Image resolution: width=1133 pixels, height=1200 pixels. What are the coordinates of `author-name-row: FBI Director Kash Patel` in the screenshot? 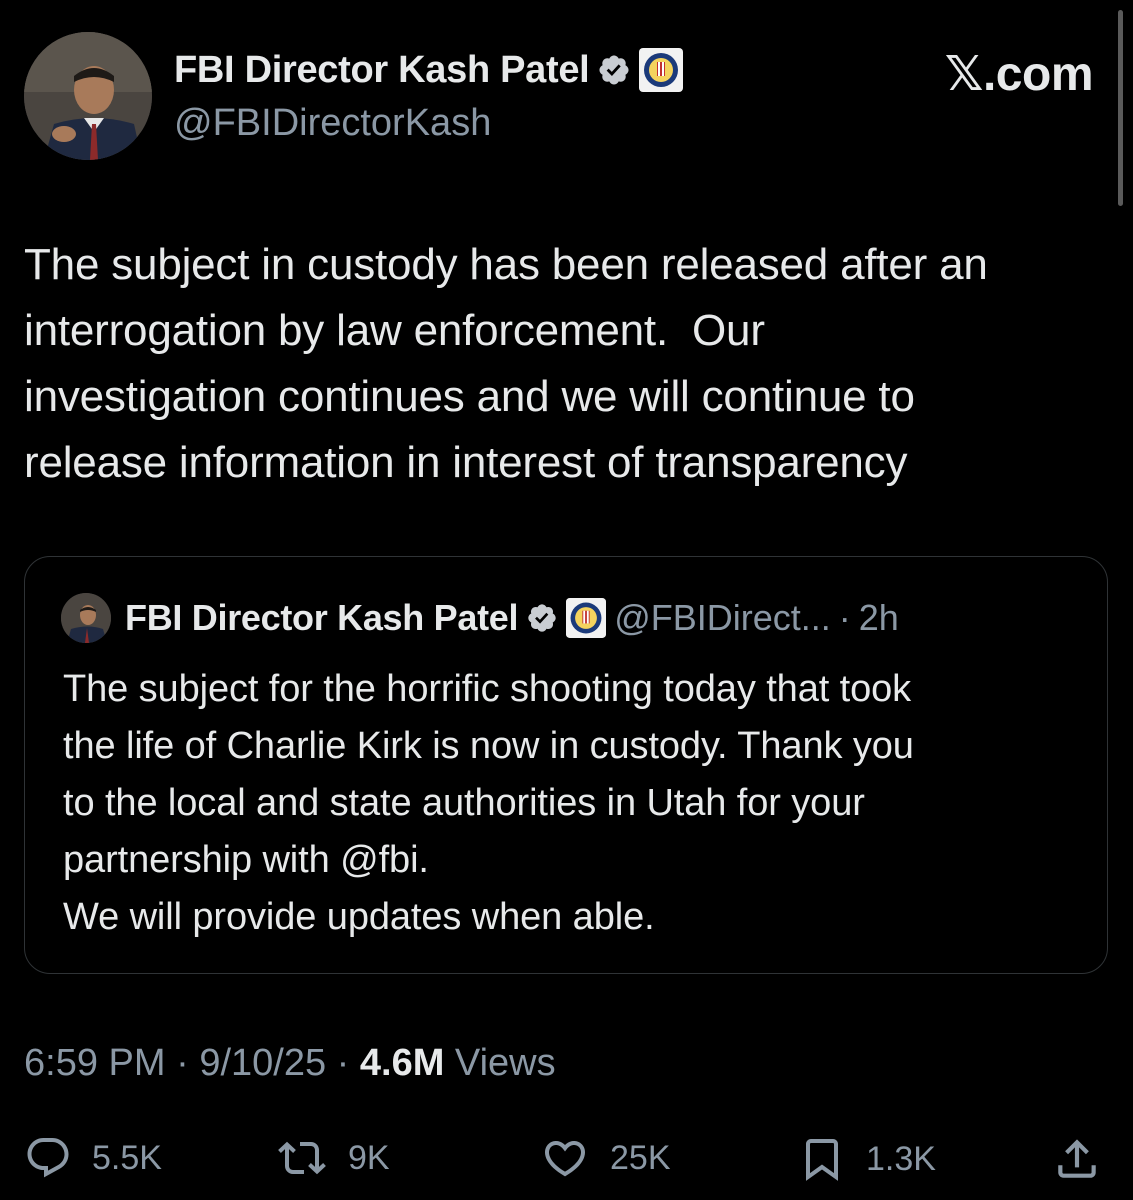 It's located at (429, 70).